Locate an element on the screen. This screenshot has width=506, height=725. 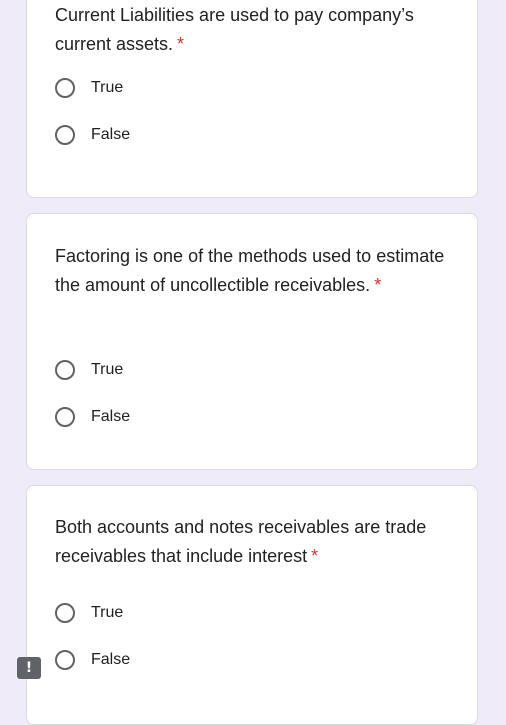
report-feedback-button: ! is located at coordinates (29, 668).